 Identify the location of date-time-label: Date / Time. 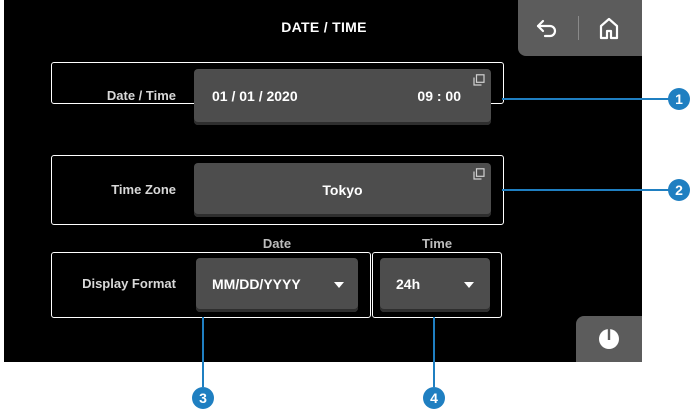
(141, 95).